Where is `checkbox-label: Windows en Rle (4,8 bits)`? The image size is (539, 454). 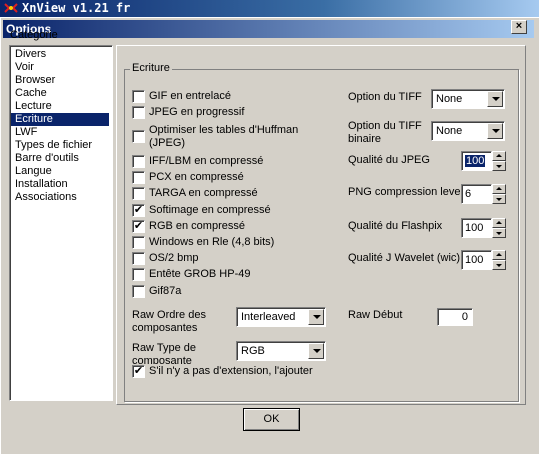
checkbox-label: Windows en Rle (4,8 bits) is located at coordinates (212, 242).